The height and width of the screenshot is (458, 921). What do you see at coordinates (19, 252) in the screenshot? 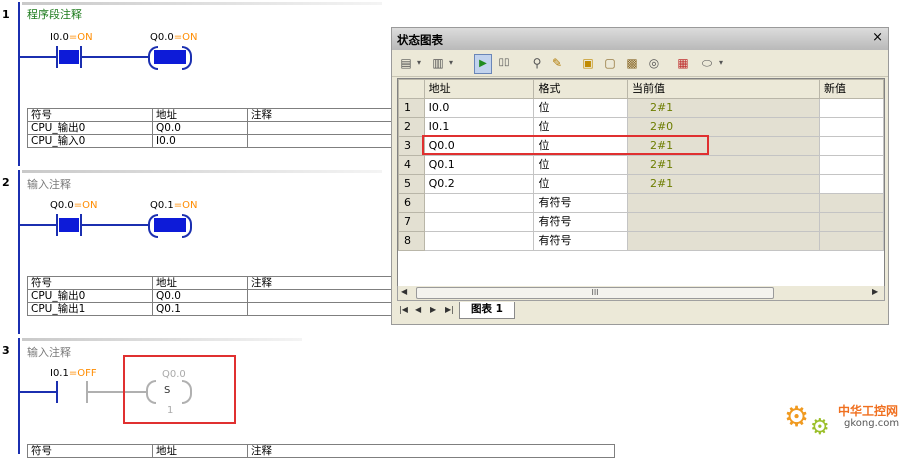
I see `network-2-power-rail` at bounding box center [19, 252].